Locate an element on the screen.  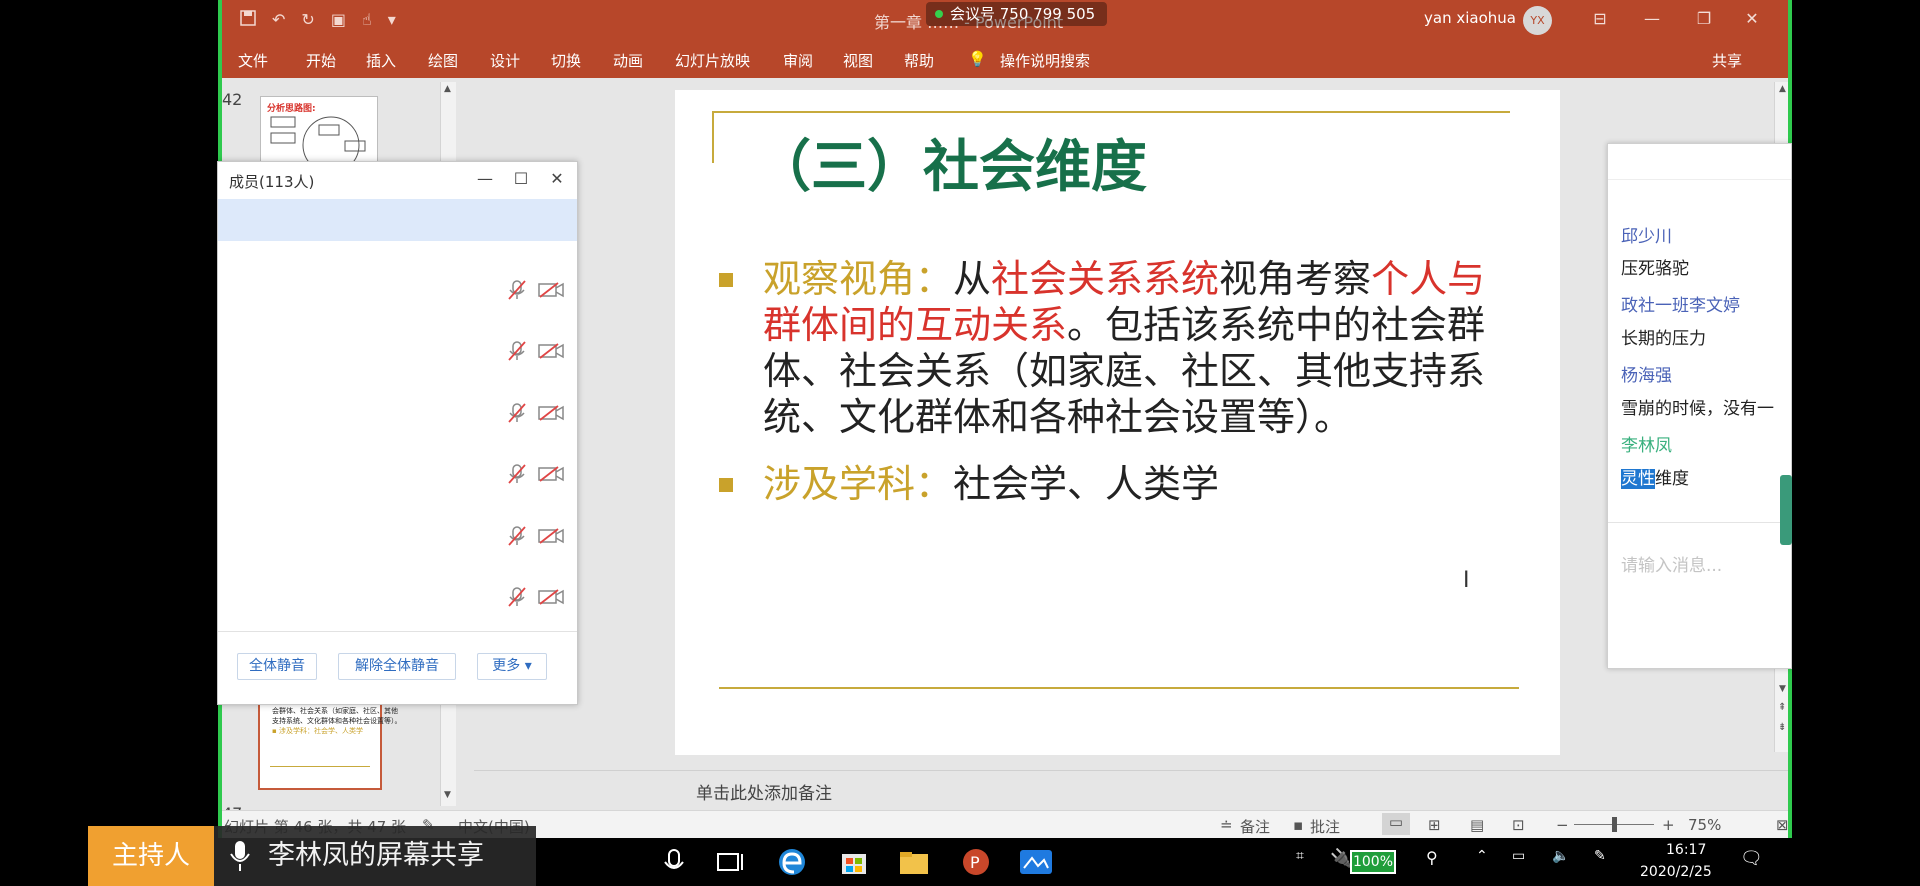
save-icon is located at coordinates (248, 20).